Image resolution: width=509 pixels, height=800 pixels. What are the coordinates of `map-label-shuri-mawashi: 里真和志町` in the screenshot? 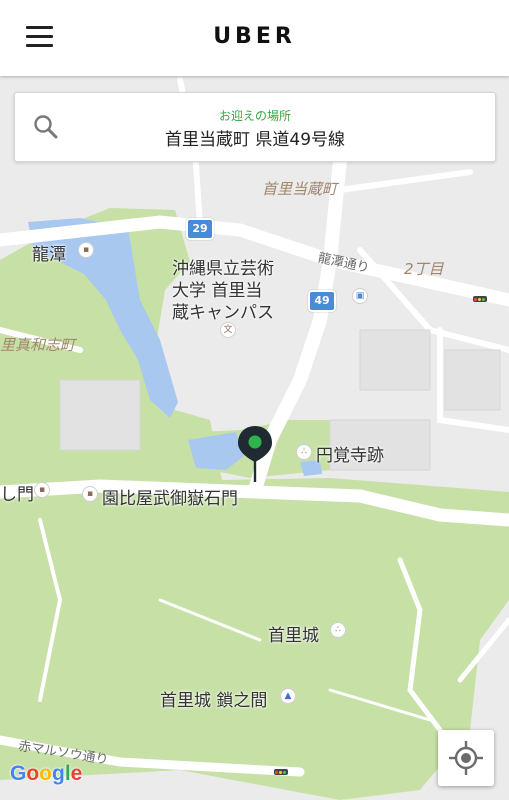 It's located at (38, 345).